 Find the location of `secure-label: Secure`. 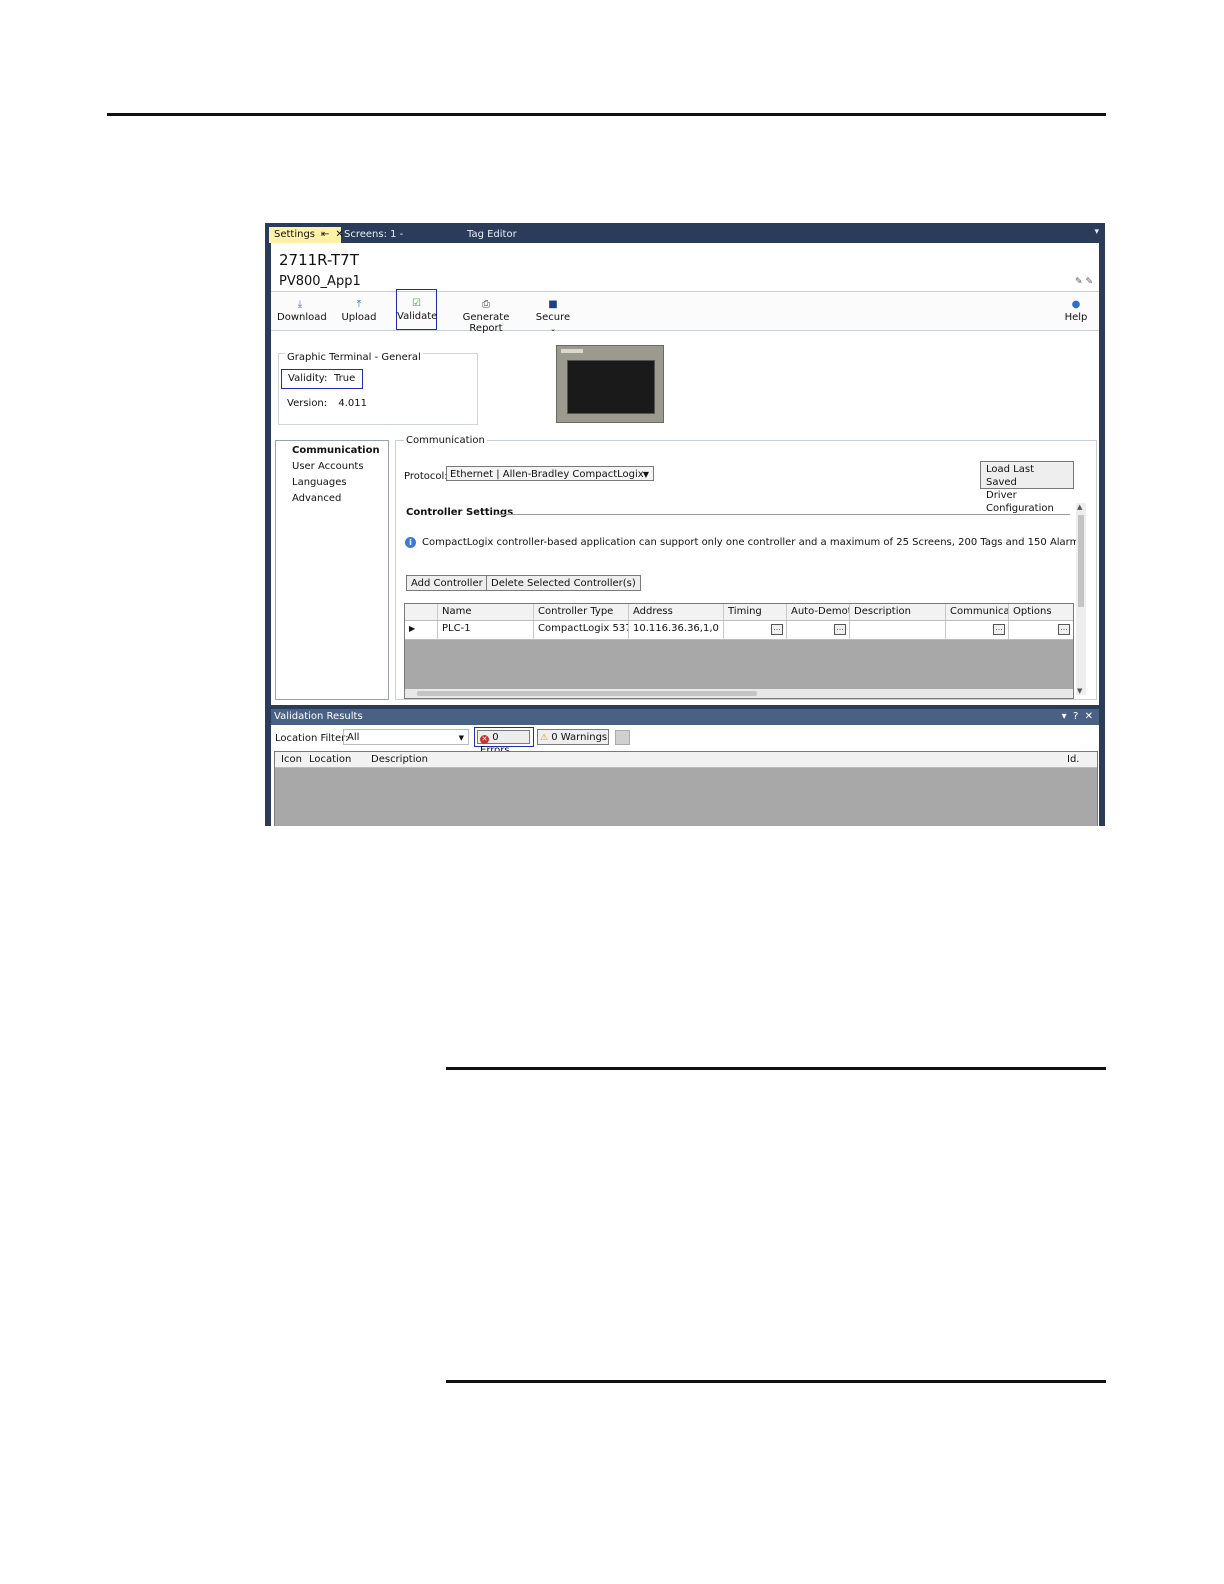

secure-label: Secure is located at coordinates (553, 317).